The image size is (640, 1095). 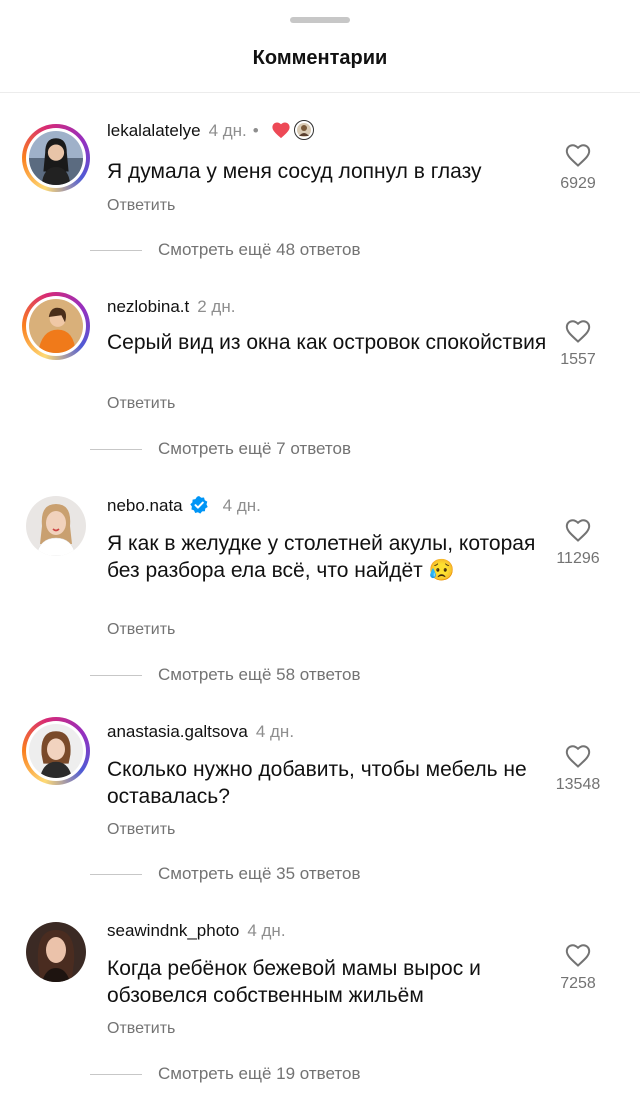 What do you see at coordinates (173, 930) in the screenshot?
I see `username: seawindnk_photo` at bounding box center [173, 930].